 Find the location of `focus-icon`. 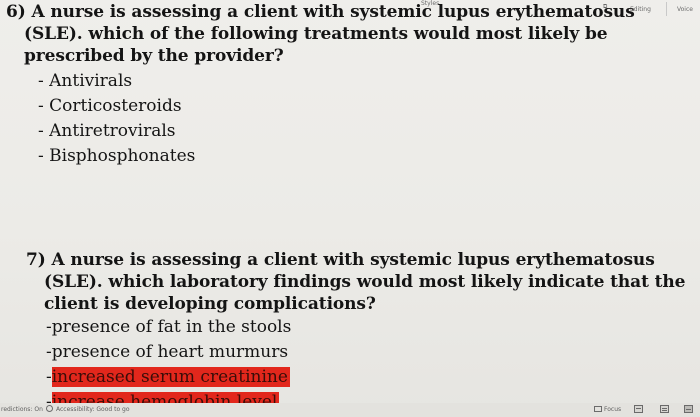

focus-icon is located at coordinates (598, 409).